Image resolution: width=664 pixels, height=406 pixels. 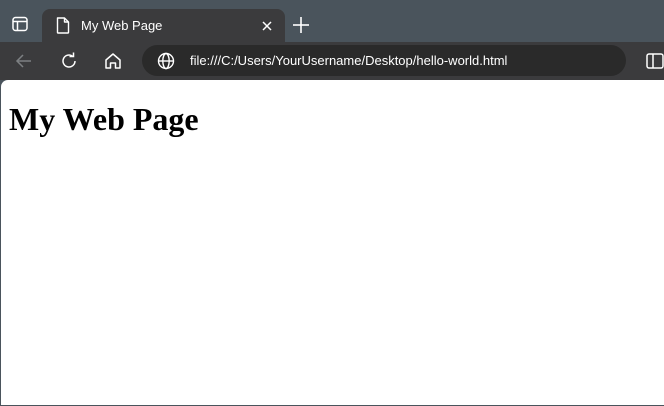 I want to click on tab-close-button, so click(x=267, y=26).